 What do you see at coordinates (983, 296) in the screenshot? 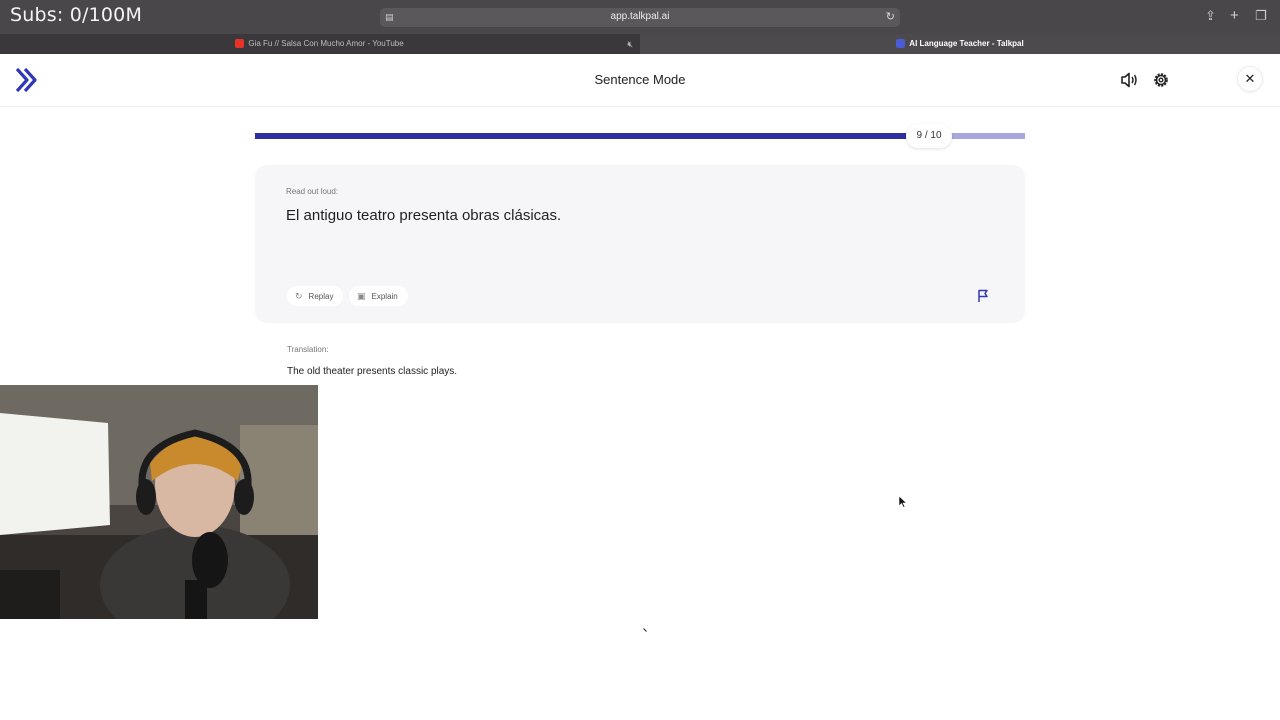
I see `report-flag-icon` at bounding box center [983, 296].